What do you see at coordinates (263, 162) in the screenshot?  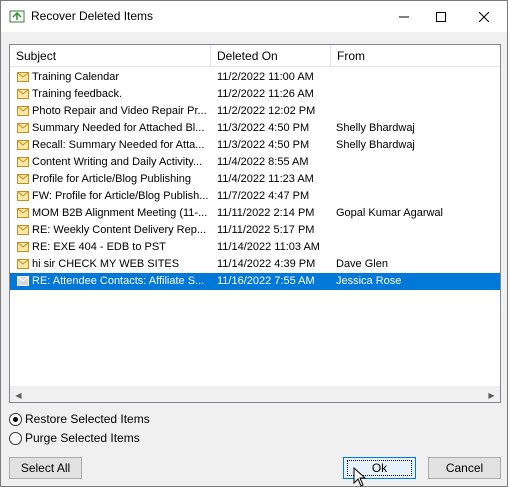 I see `row-deleted-on: 11/4/2022 8:55 AM` at bounding box center [263, 162].